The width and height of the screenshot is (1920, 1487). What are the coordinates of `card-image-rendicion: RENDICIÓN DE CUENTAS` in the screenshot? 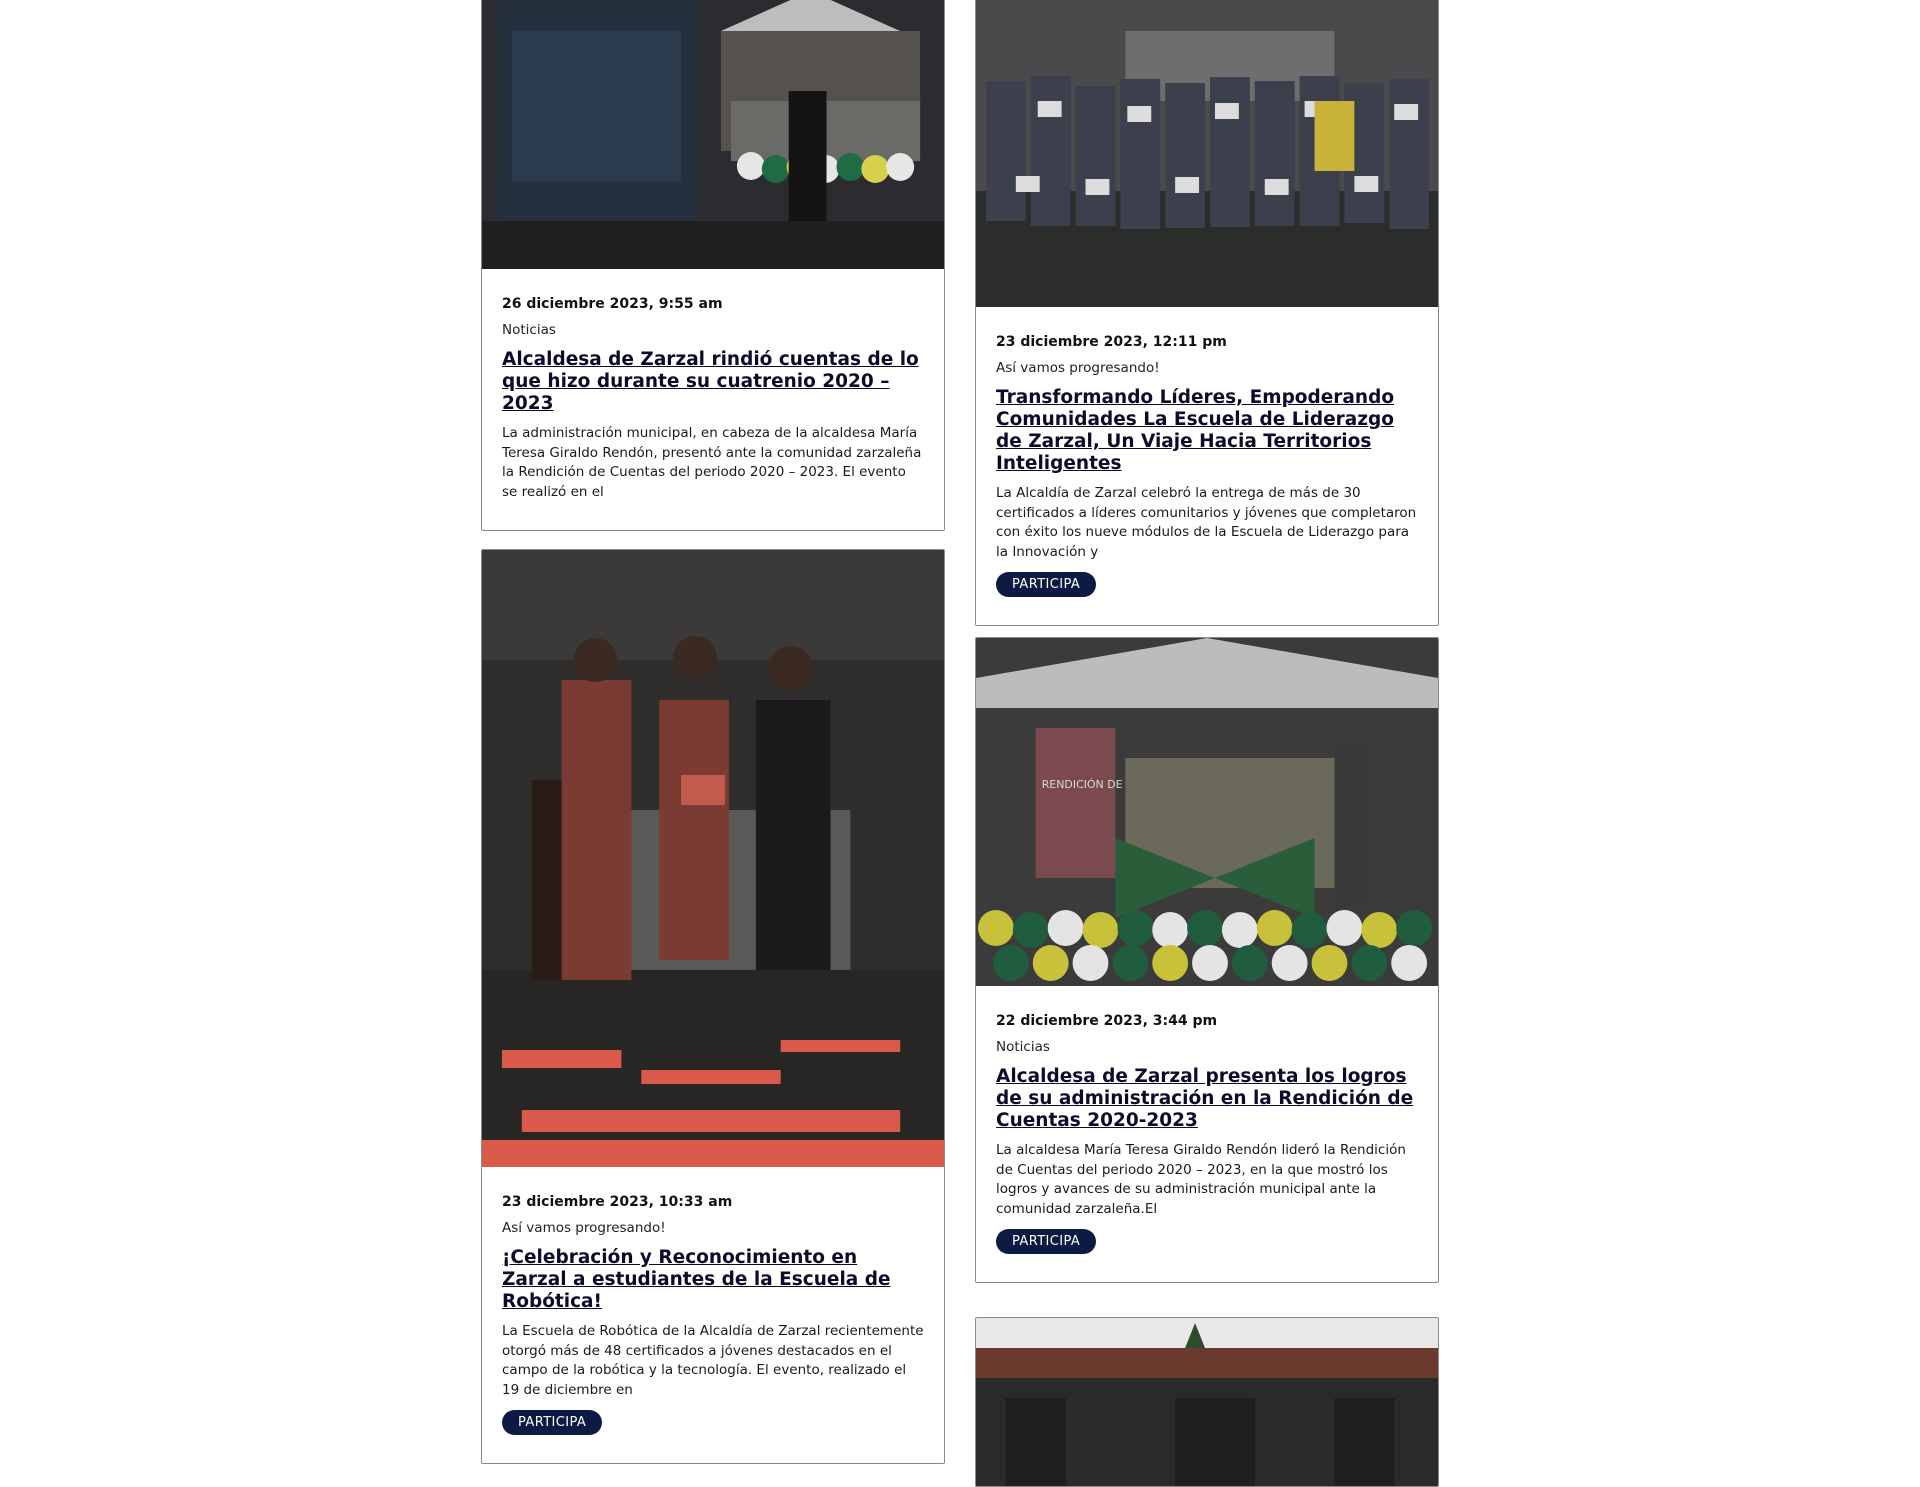 It's located at (1207, 812).